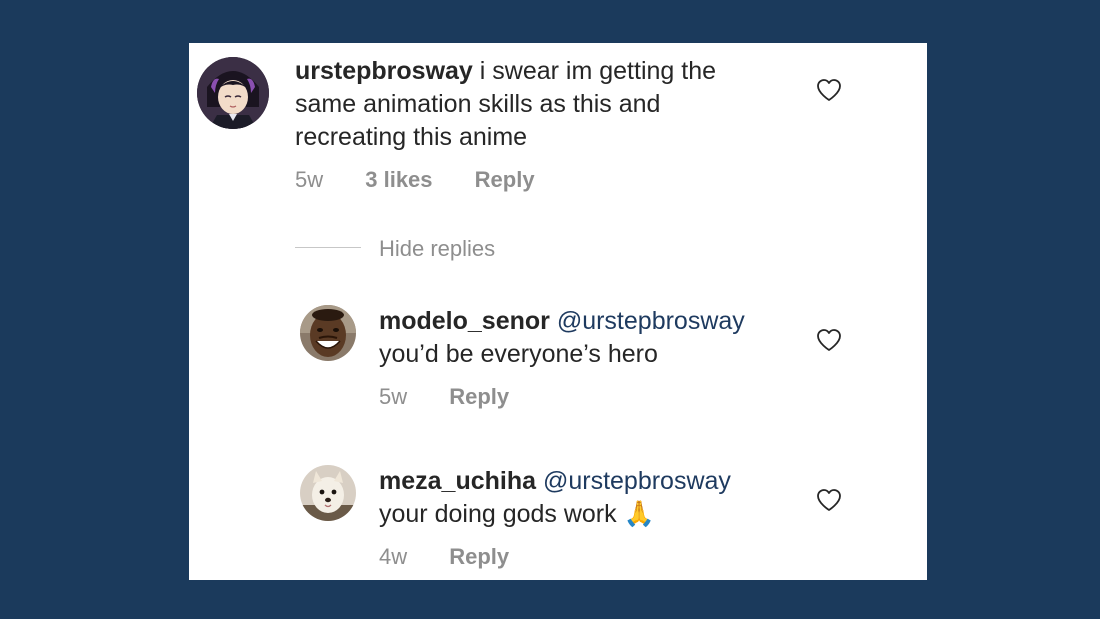 The image size is (1100, 619). Describe the element at coordinates (444, 557) in the screenshot. I see `reply-meta: 4w Reply` at that location.